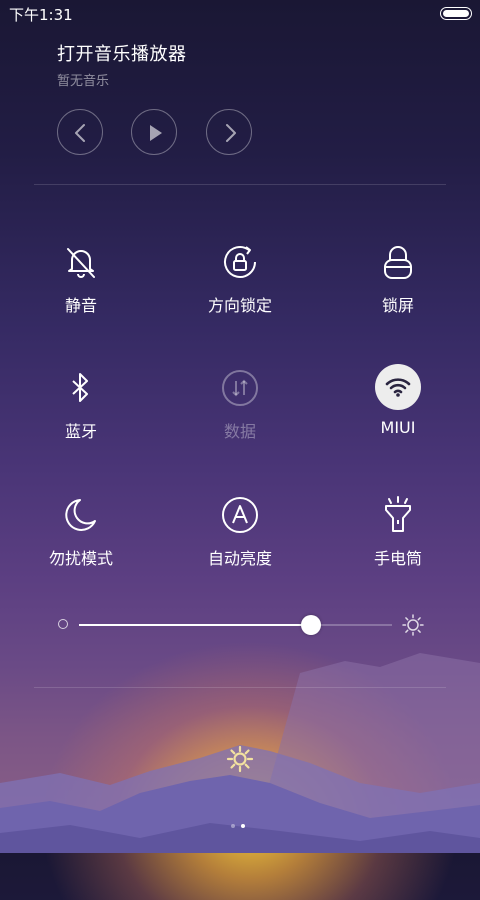 The image size is (480, 900). What do you see at coordinates (233, 826) in the screenshot?
I see `page-dot` at bounding box center [233, 826].